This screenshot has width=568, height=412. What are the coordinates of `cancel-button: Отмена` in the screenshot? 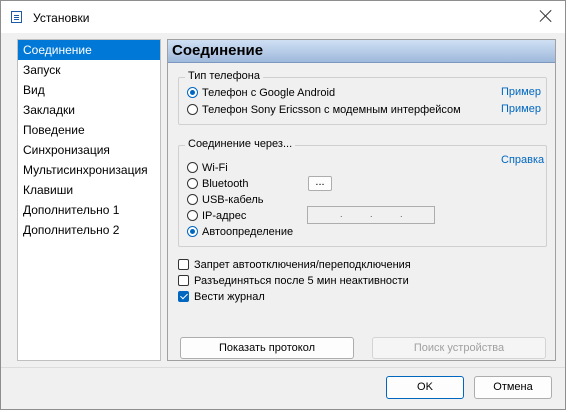 It's located at (513, 387).